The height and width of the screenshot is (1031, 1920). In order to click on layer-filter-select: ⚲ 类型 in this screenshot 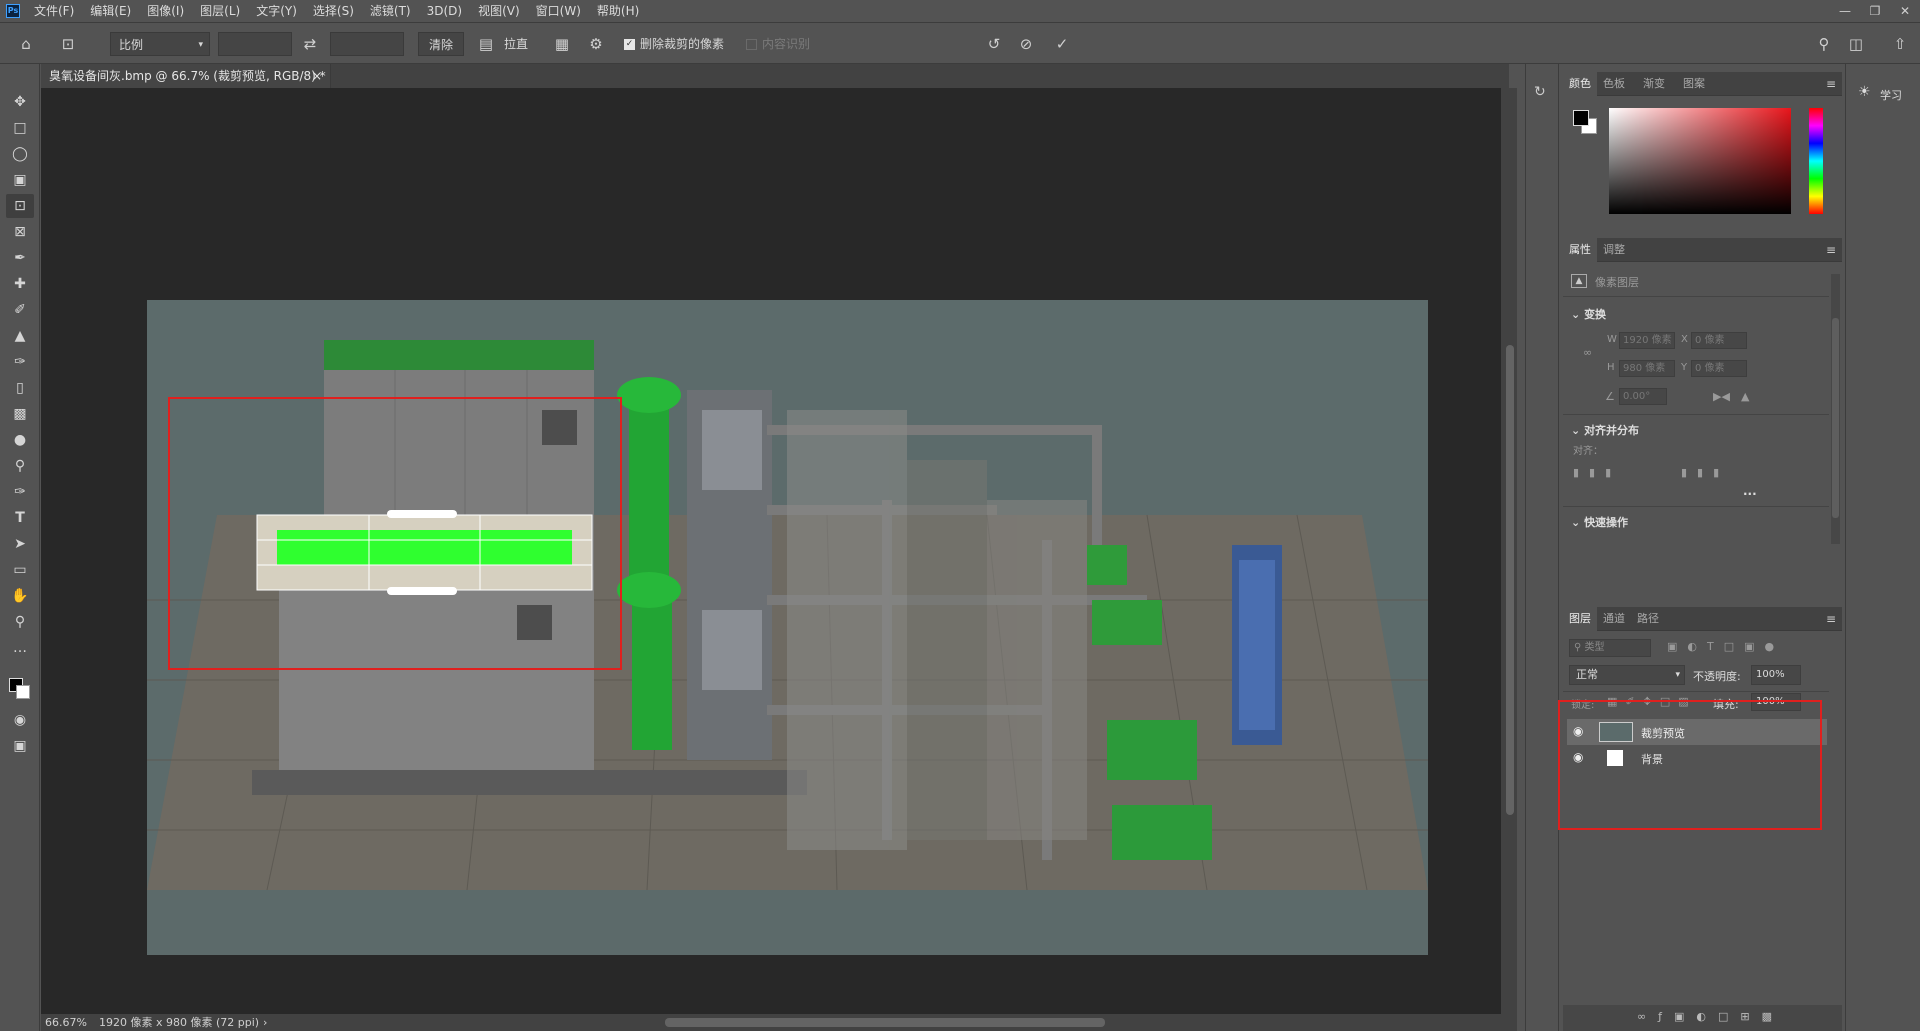, I will do `click(1610, 648)`.